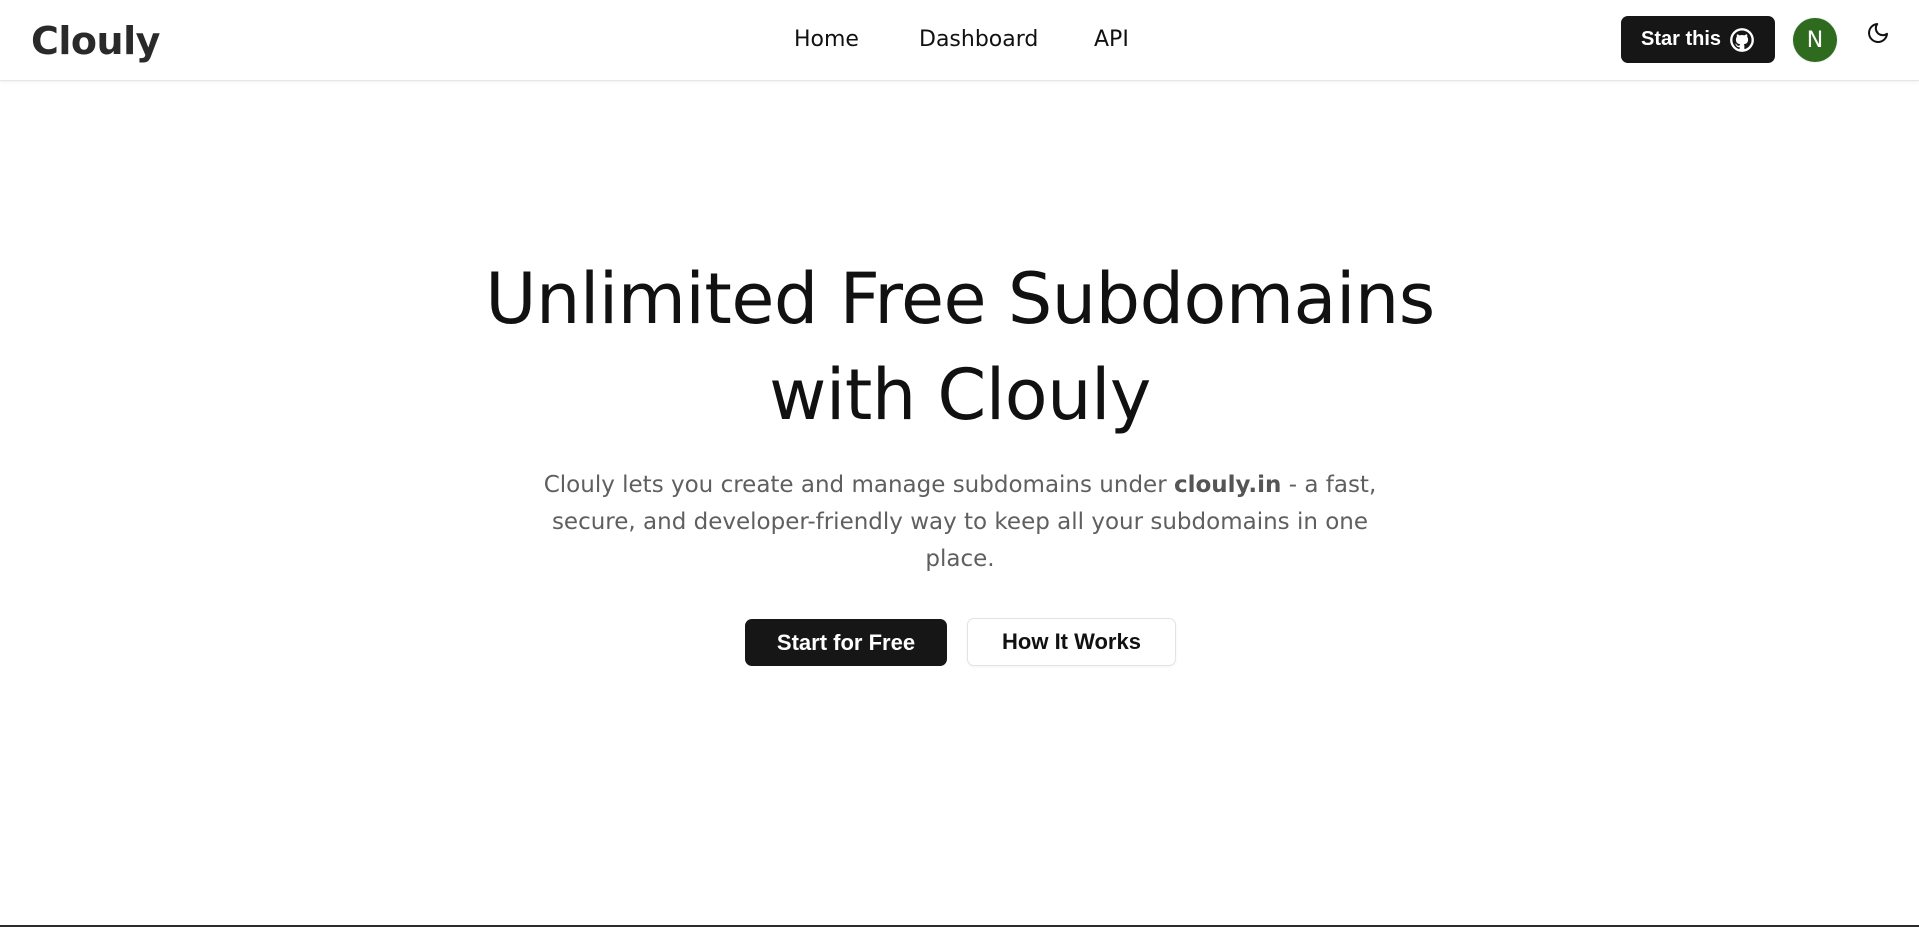  What do you see at coordinates (1681, 39) in the screenshot?
I see `star-button-label: Star this` at bounding box center [1681, 39].